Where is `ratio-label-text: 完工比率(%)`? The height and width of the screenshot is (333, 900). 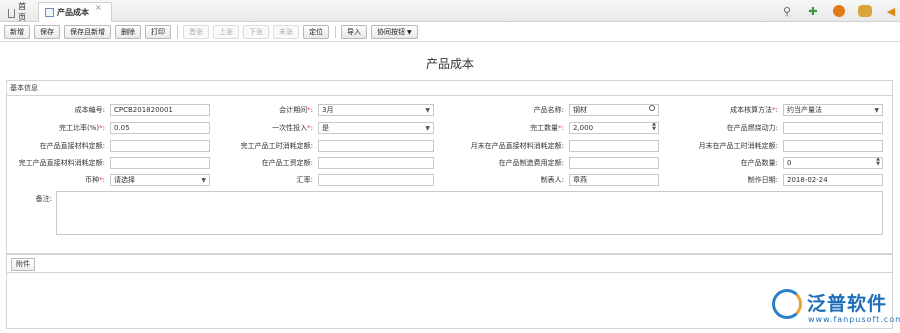 ratio-label-text: 完工比率(%) is located at coordinates (79, 128).